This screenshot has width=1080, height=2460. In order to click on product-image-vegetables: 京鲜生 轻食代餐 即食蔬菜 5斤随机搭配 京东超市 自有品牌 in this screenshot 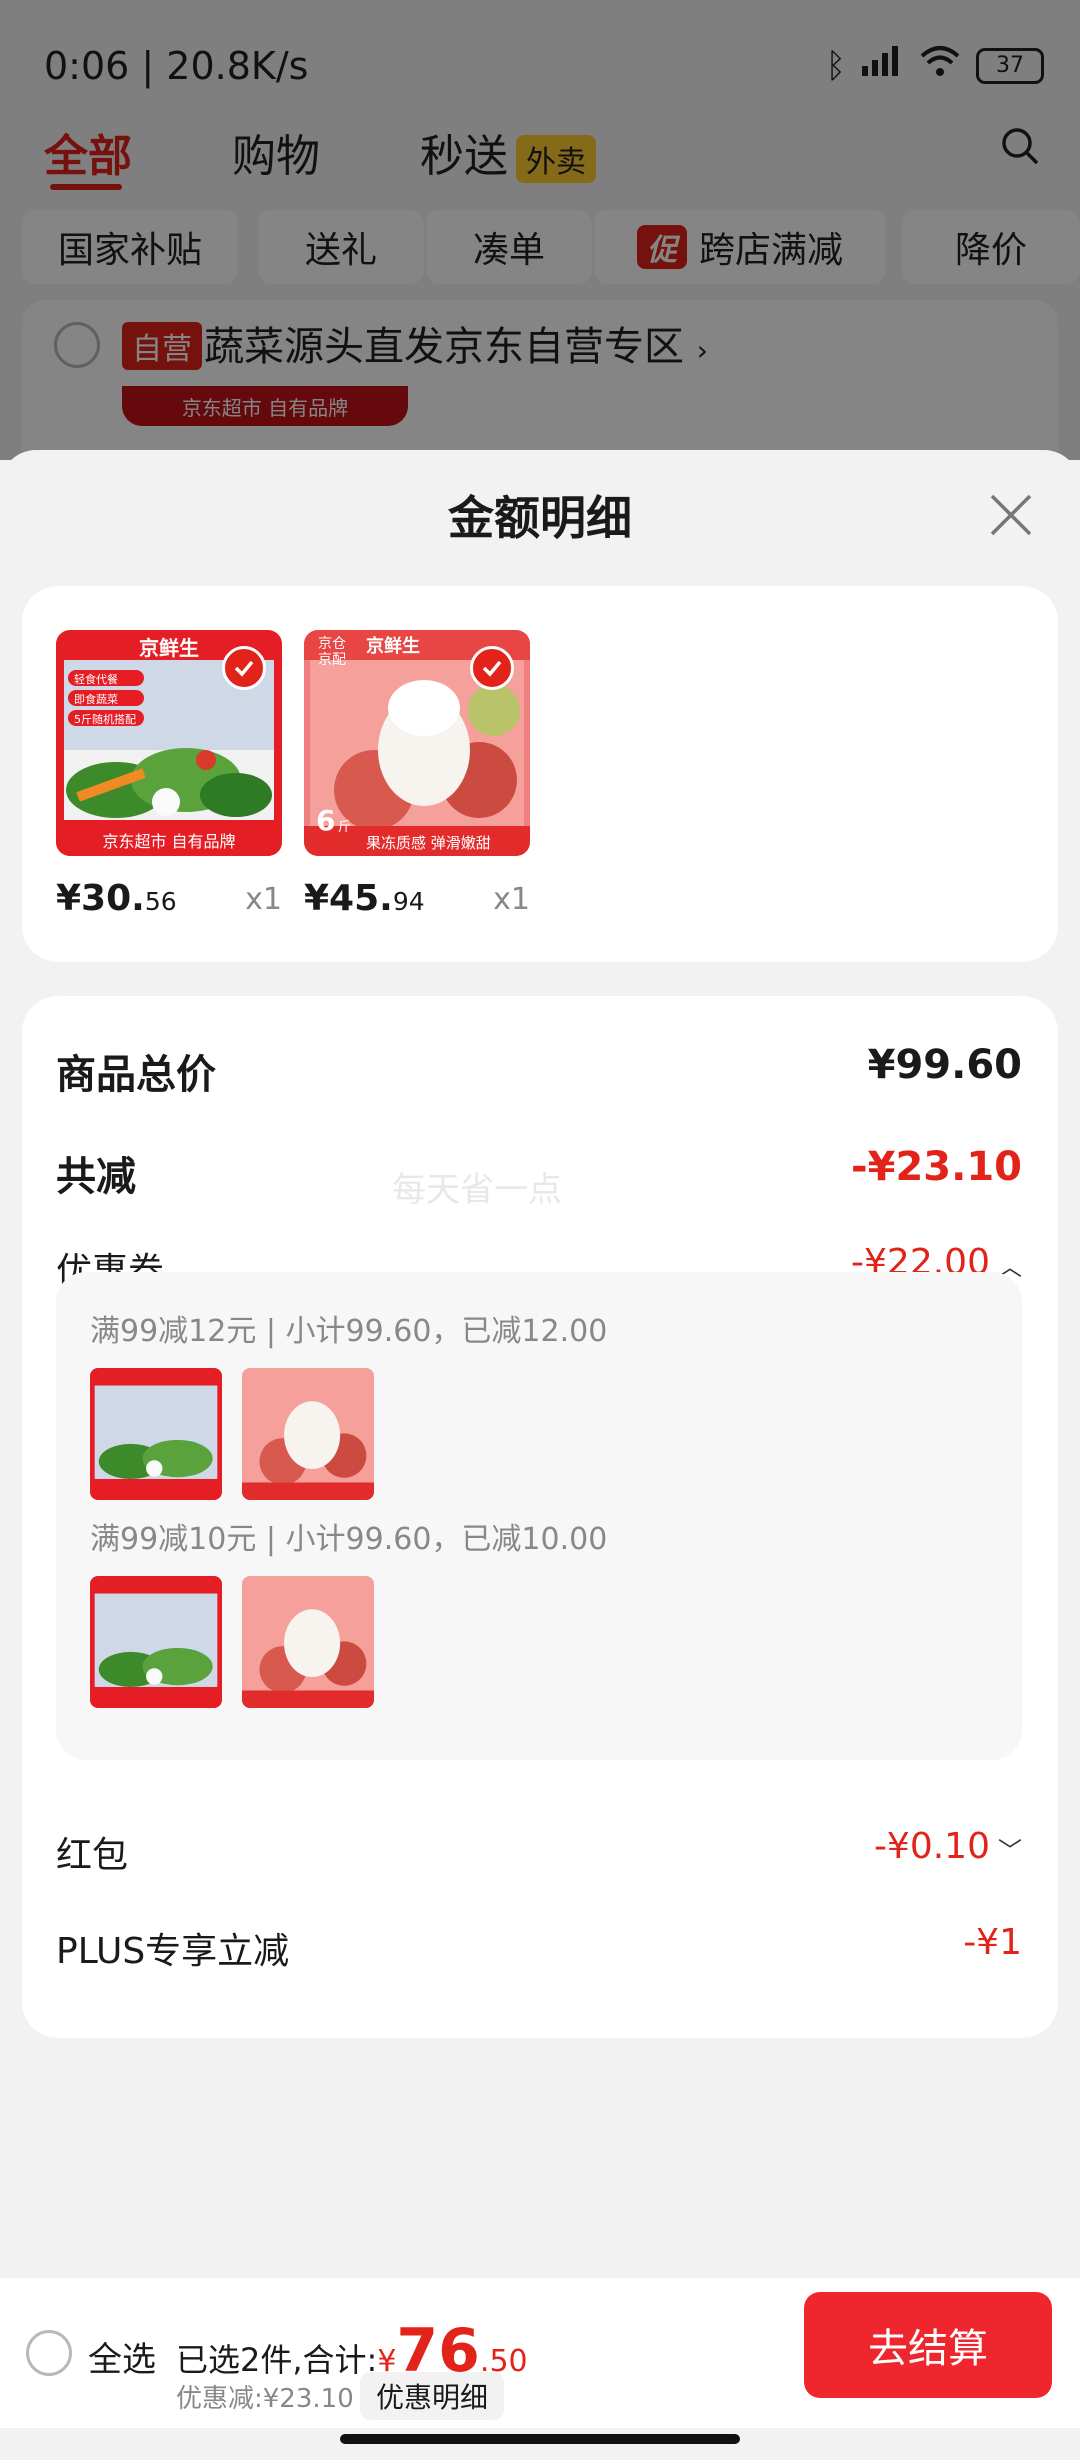, I will do `click(169, 743)`.